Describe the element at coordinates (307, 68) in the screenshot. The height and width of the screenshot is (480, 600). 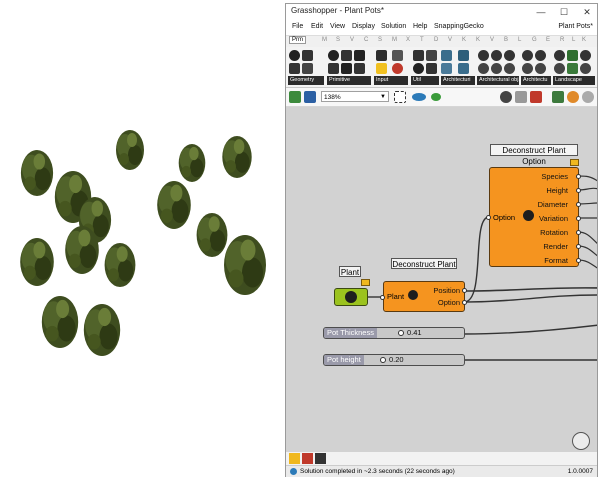
I see `surface-param-icon` at that location.